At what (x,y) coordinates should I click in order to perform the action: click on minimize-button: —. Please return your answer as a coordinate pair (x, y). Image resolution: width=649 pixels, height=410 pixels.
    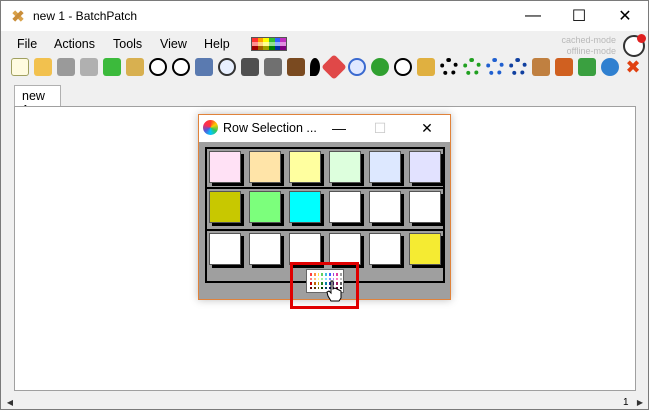
    Looking at the image, I should click on (533, 16).